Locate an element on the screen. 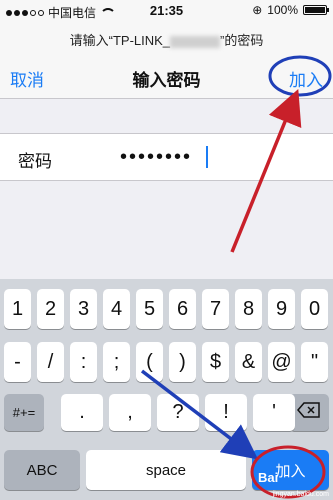  digit-key: 0 is located at coordinates (314, 309).